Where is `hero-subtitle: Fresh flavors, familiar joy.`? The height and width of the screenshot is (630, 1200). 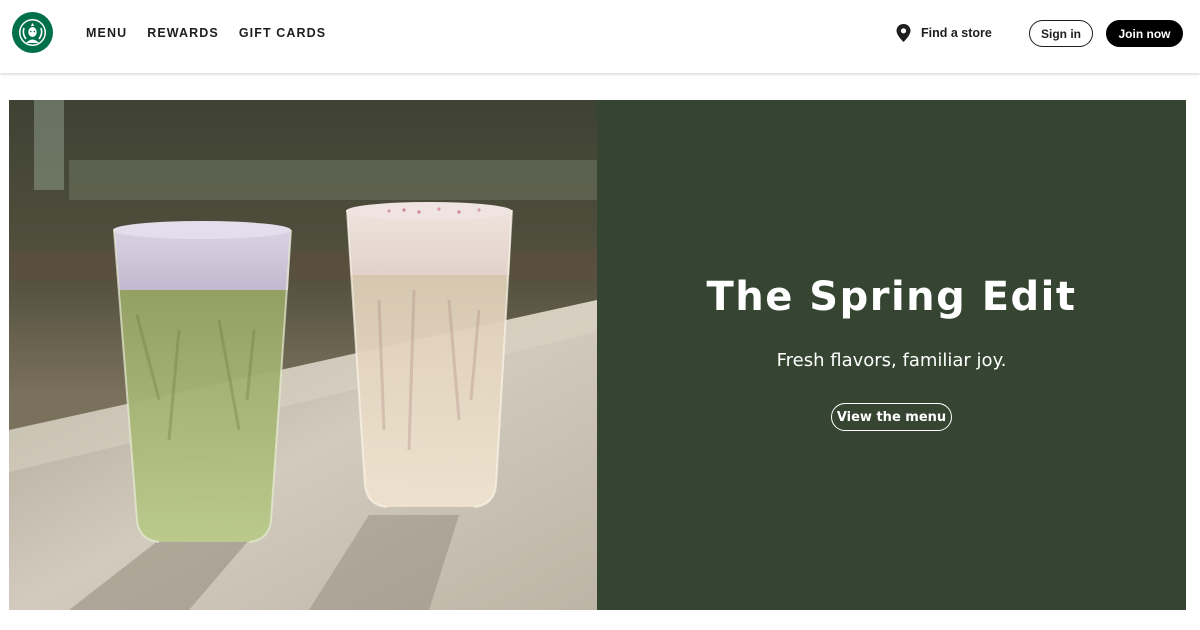 hero-subtitle: Fresh flavors, familiar joy. is located at coordinates (891, 360).